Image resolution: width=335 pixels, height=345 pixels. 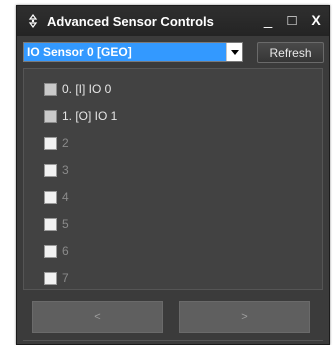 What do you see at coordinates (65, 278) in the screenshot?
I see `sensor-label: 7` at bounding box center [65, 278].